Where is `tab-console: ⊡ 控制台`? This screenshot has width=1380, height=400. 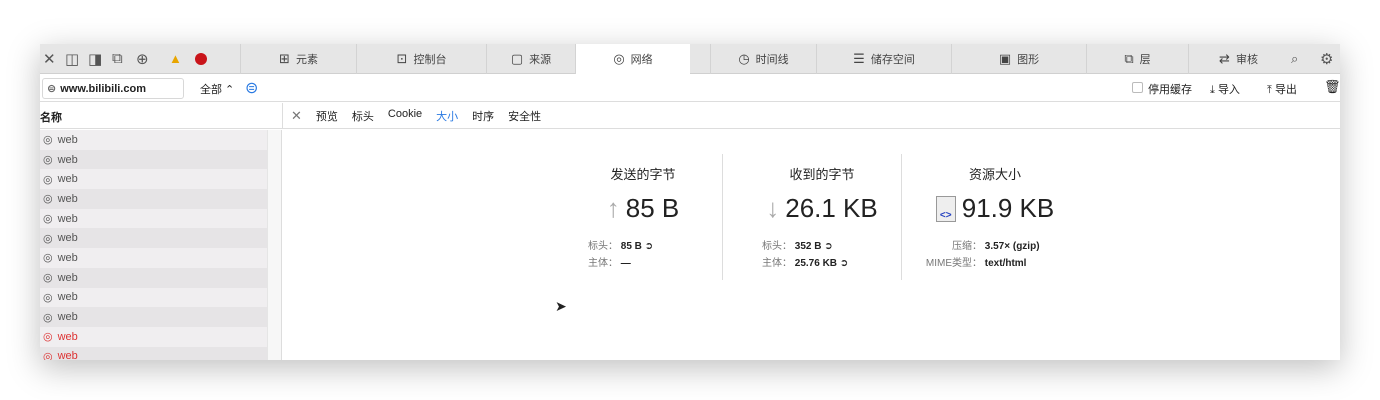
tab-console: ⊡ 控制台 is located at coordinates (421, 59).